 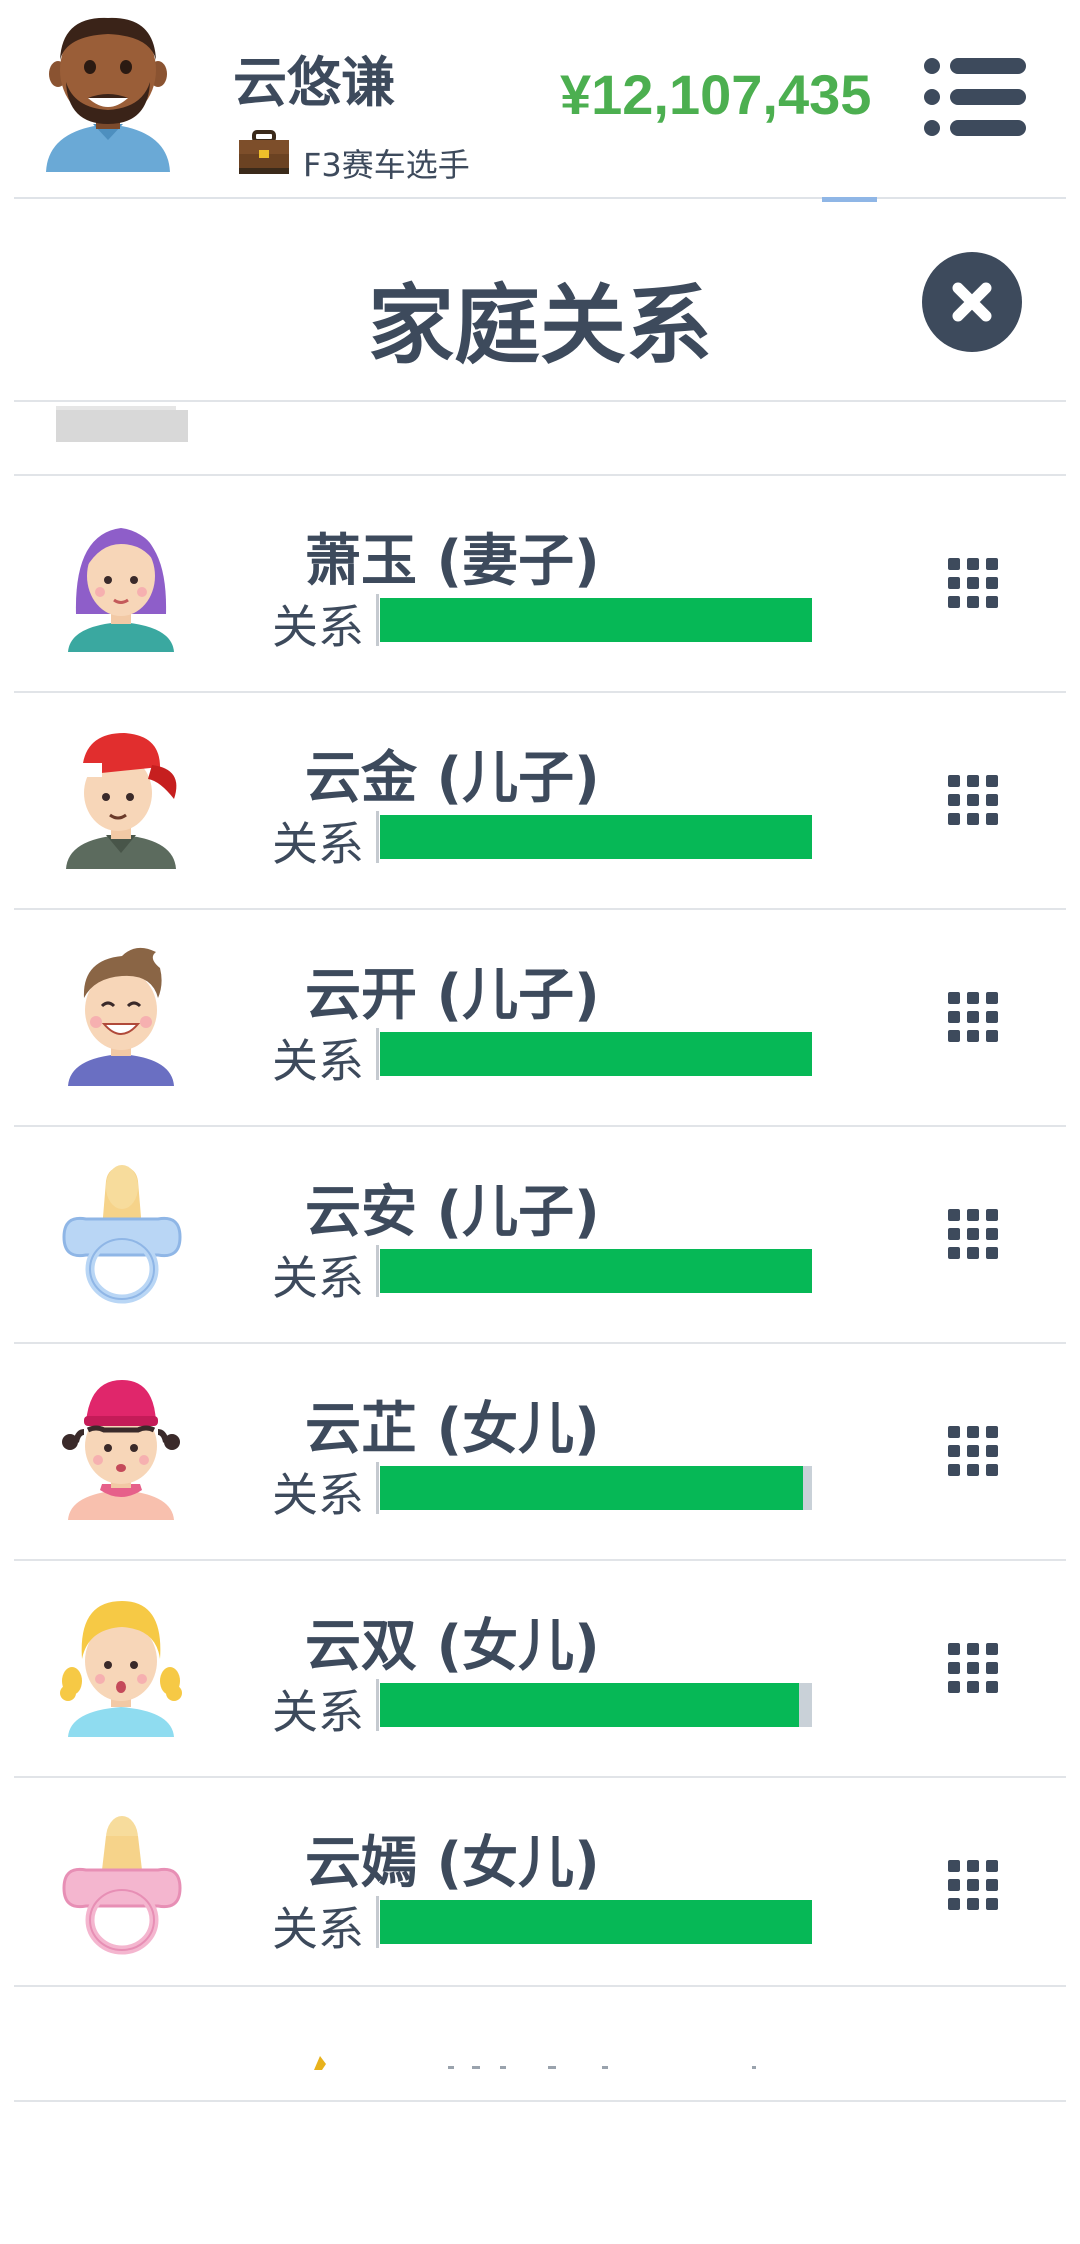 What do you see at coordinates (540, 98) in the screenshot?
I see `top-header: 云悠谦 F3赛车选手 ¥12,107,435` at bounding box center [540, 98].